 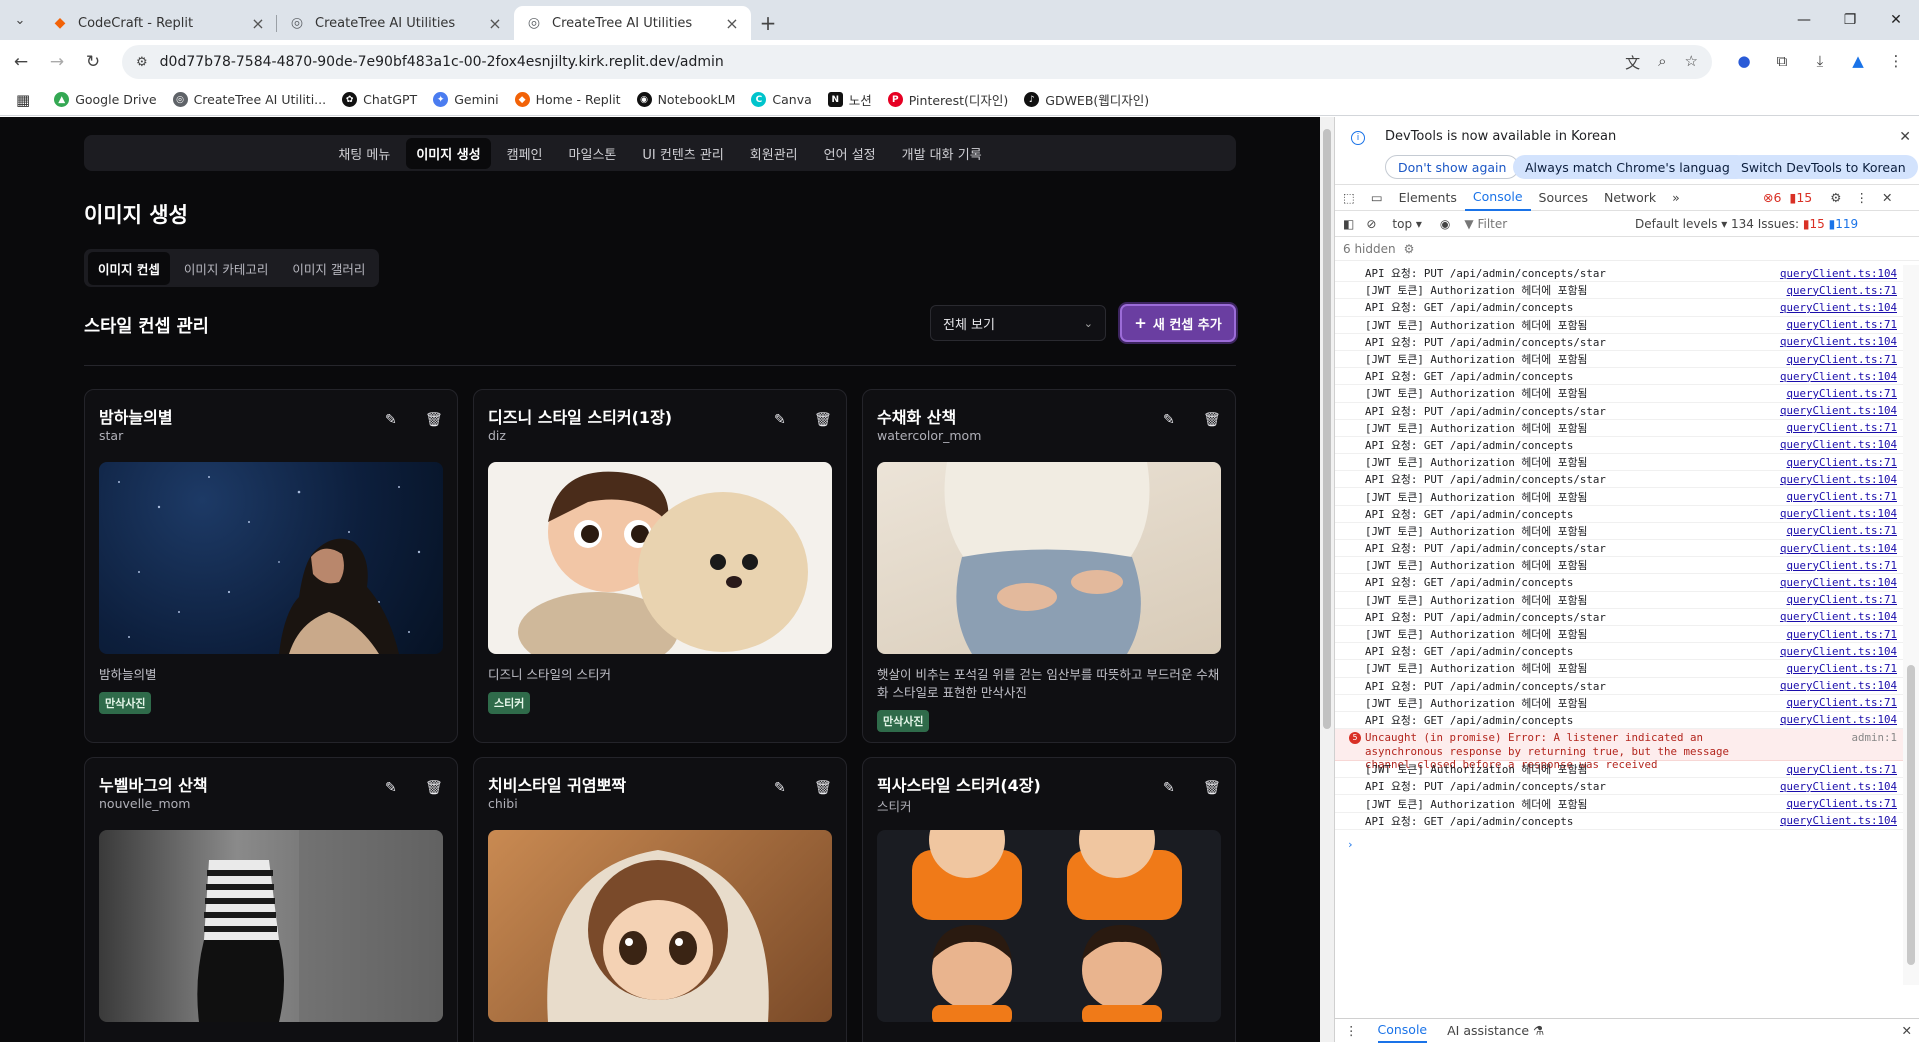 What do you see at coordinates (1409, 249) in the screenshot?
I see `console-settings-icon: ⚙` at bounding box center [1409, 249].